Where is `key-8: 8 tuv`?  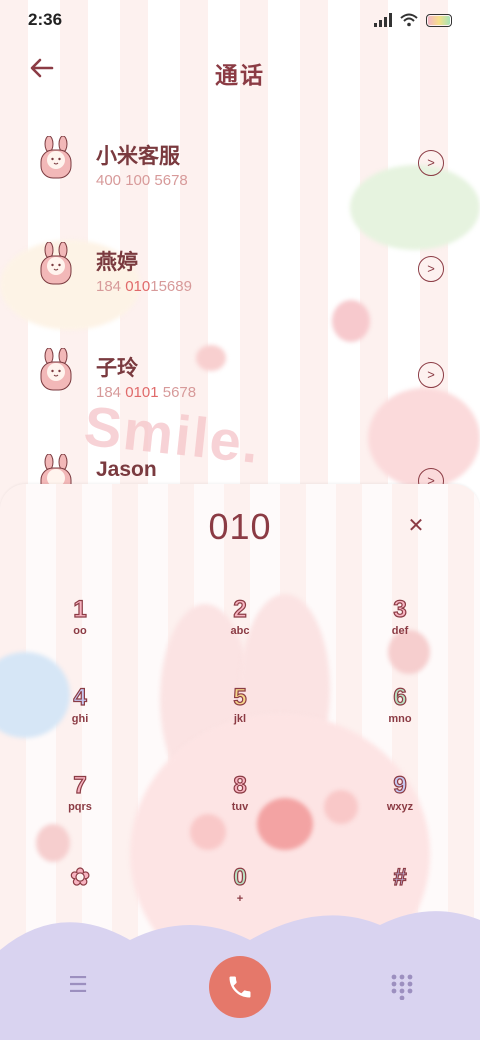 key-8: 8 tuv is located at coordinates (240, 801).